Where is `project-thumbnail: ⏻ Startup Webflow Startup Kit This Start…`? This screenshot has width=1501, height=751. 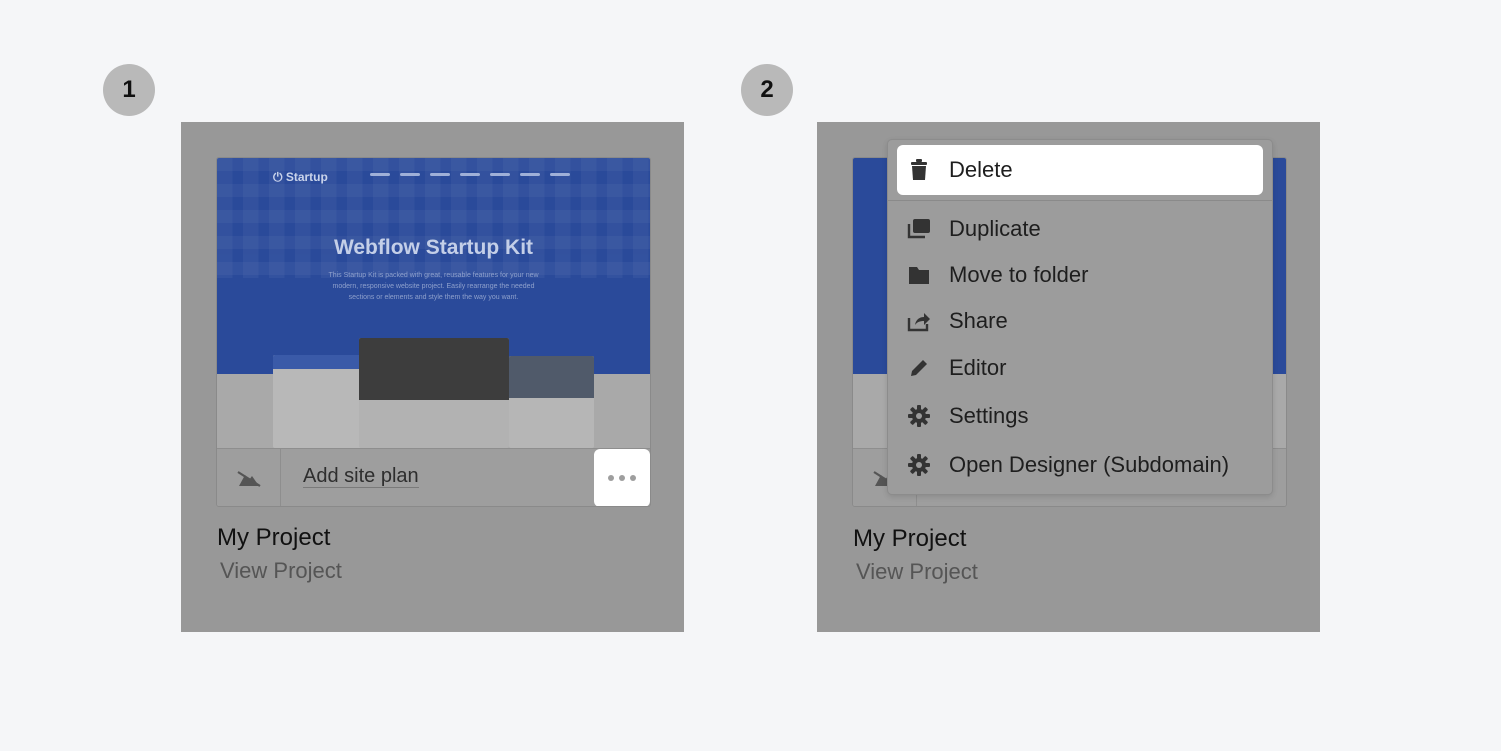 project-thumbnail: ⏻ Startup Webflow Startup Kit This Start… is located at coordinates (433, 303).